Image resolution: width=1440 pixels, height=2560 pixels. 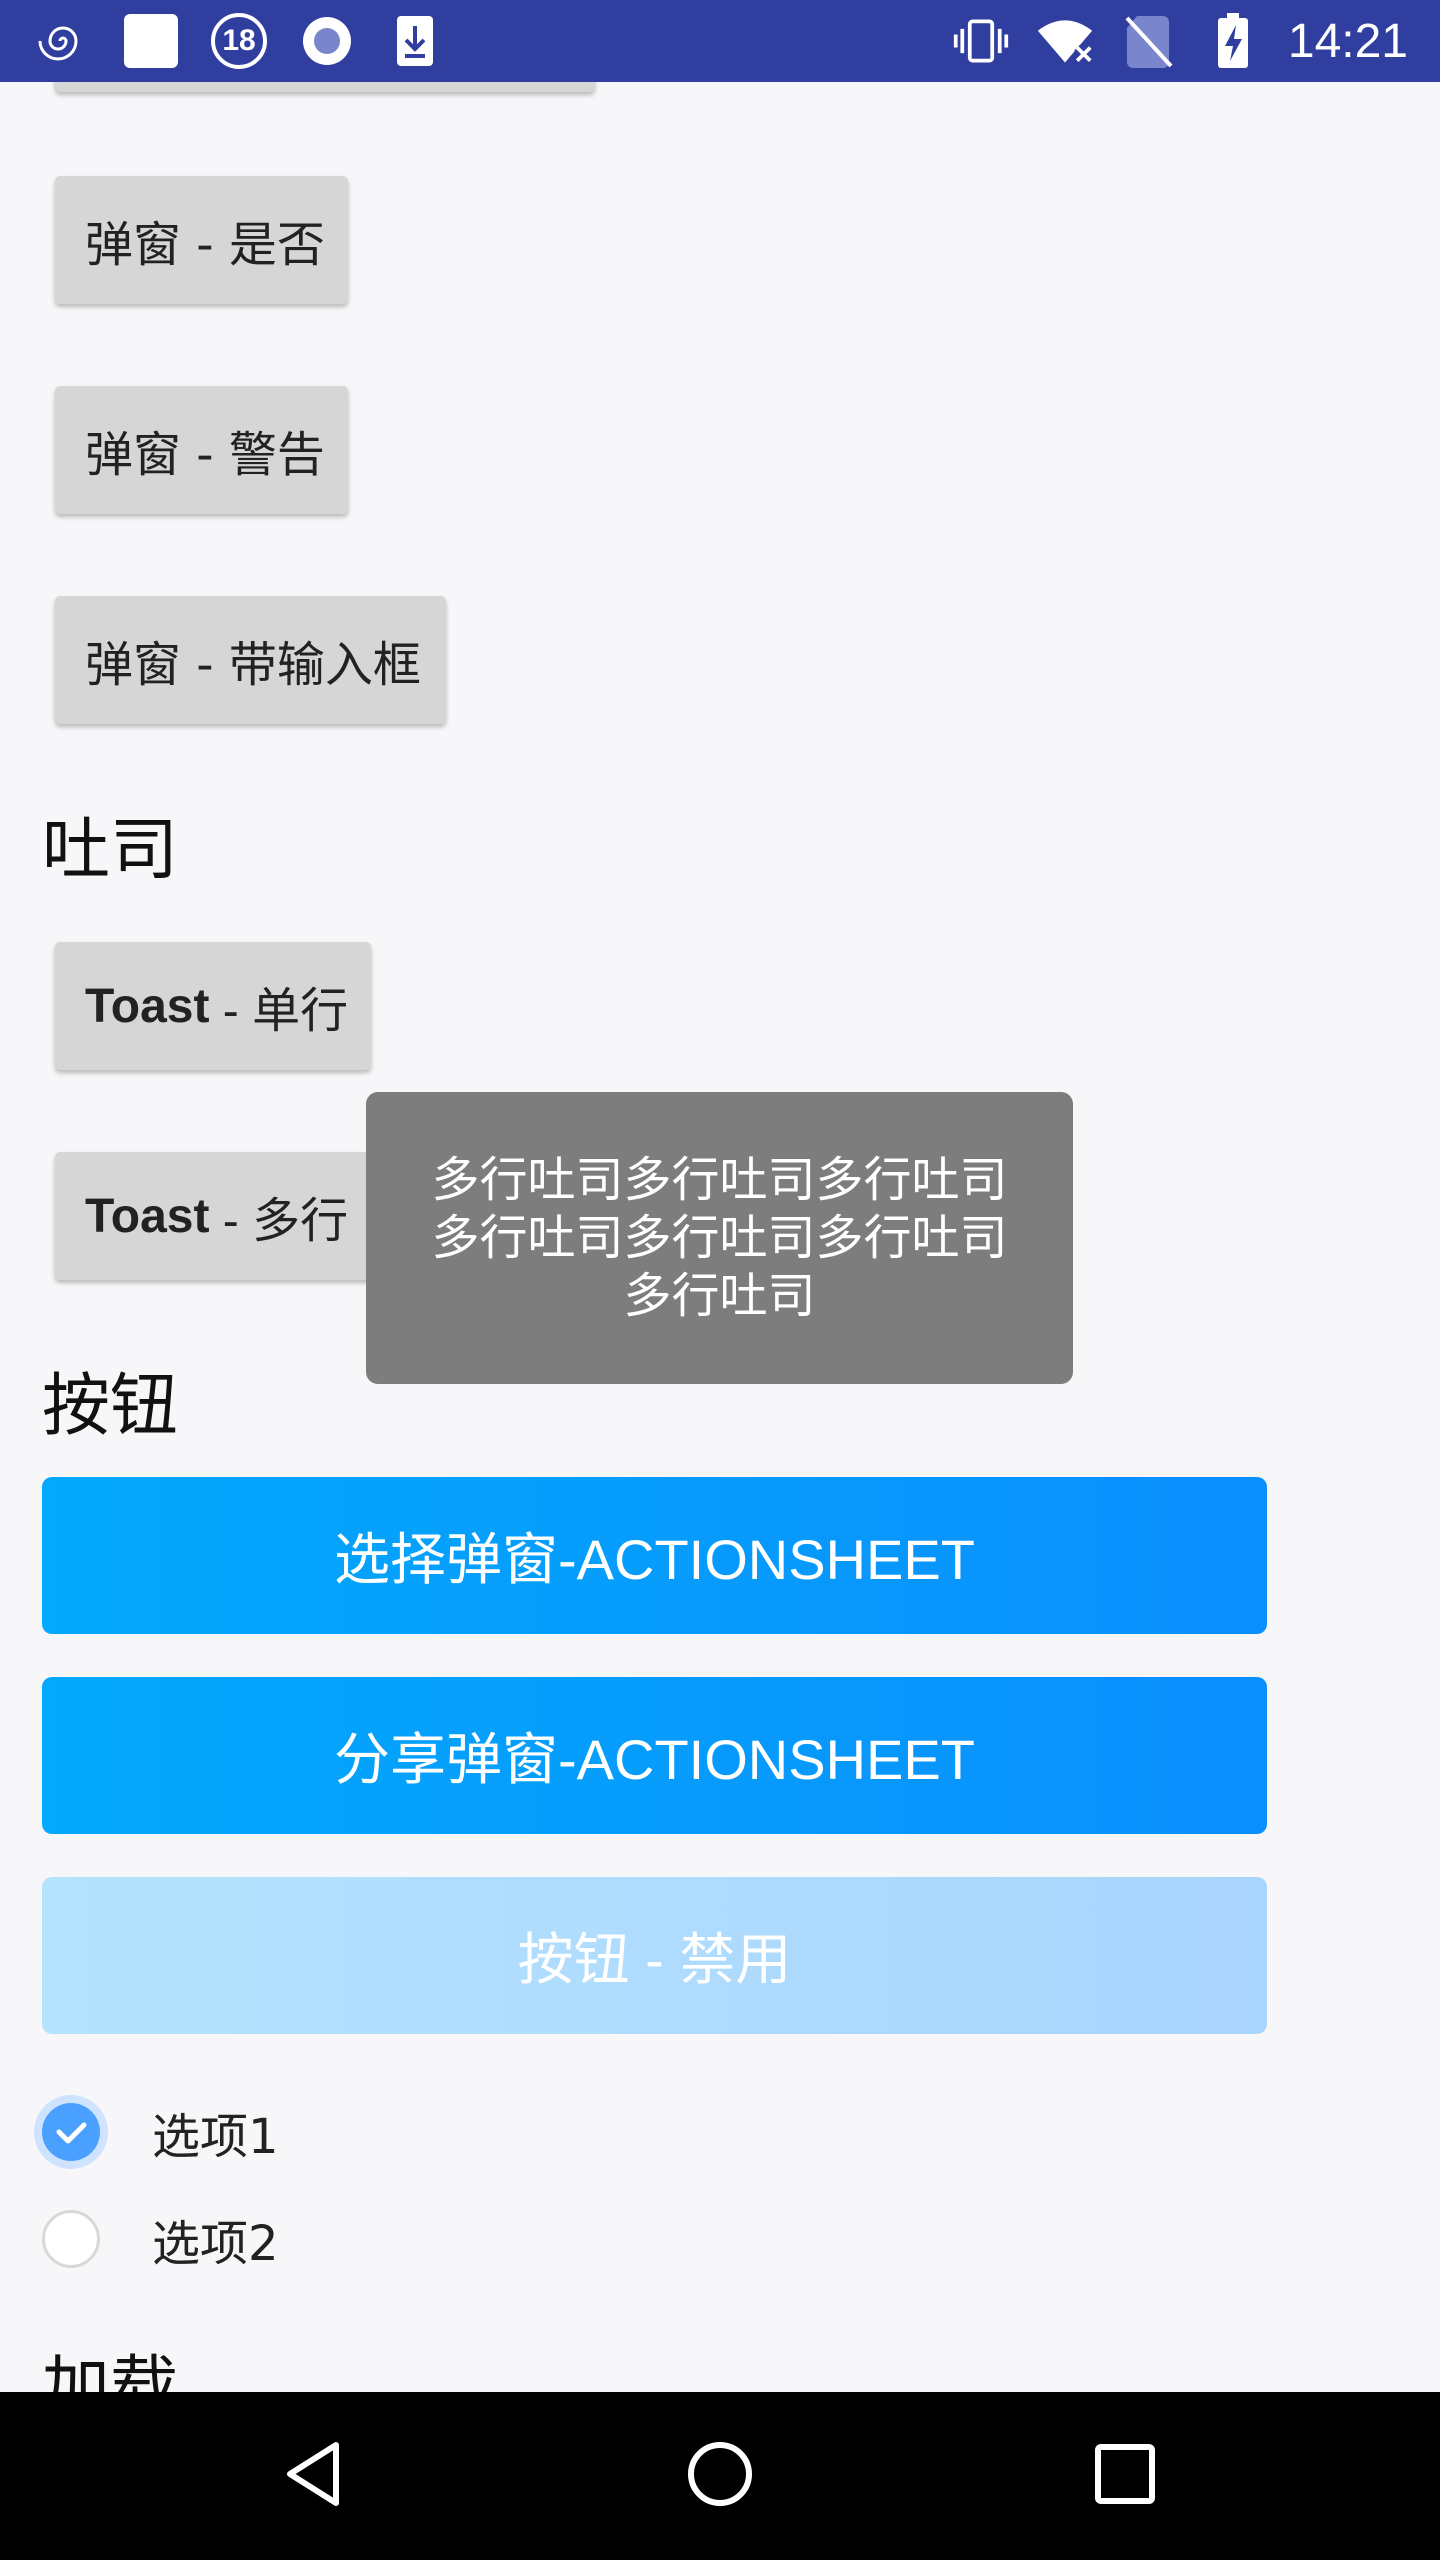 I want to click on toast-multi-suffix: - 多行, so click(x=279, y=1221).